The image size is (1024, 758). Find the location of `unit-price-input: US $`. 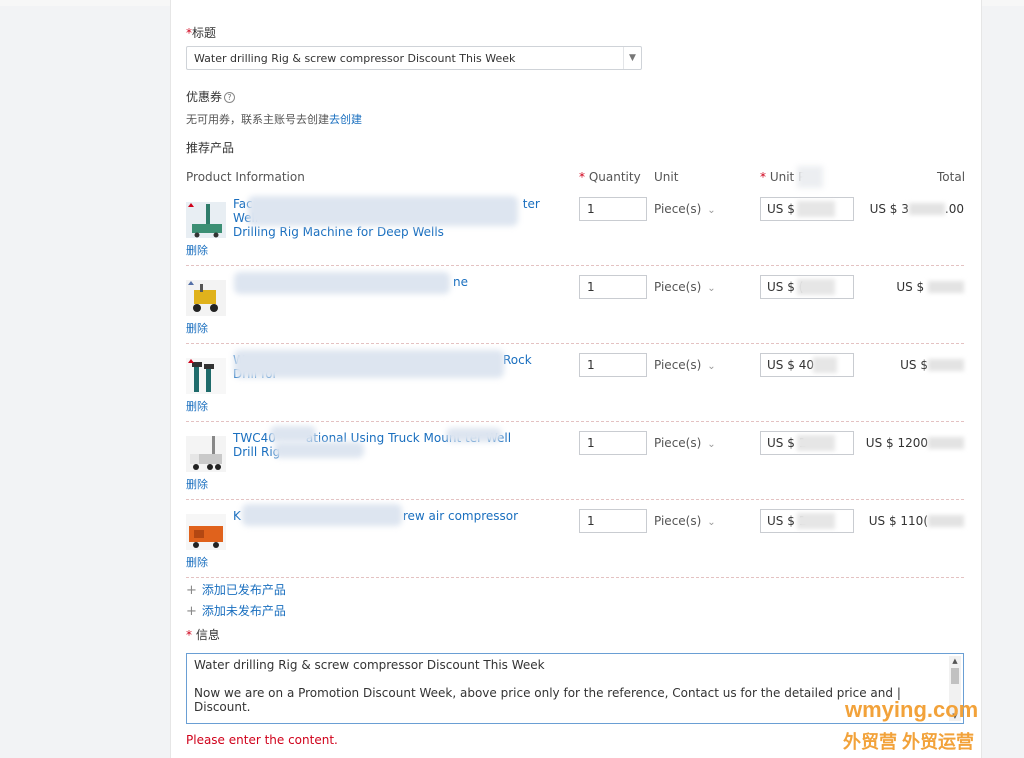

unit-price-input: US $ is located at coordinates (807, 209).